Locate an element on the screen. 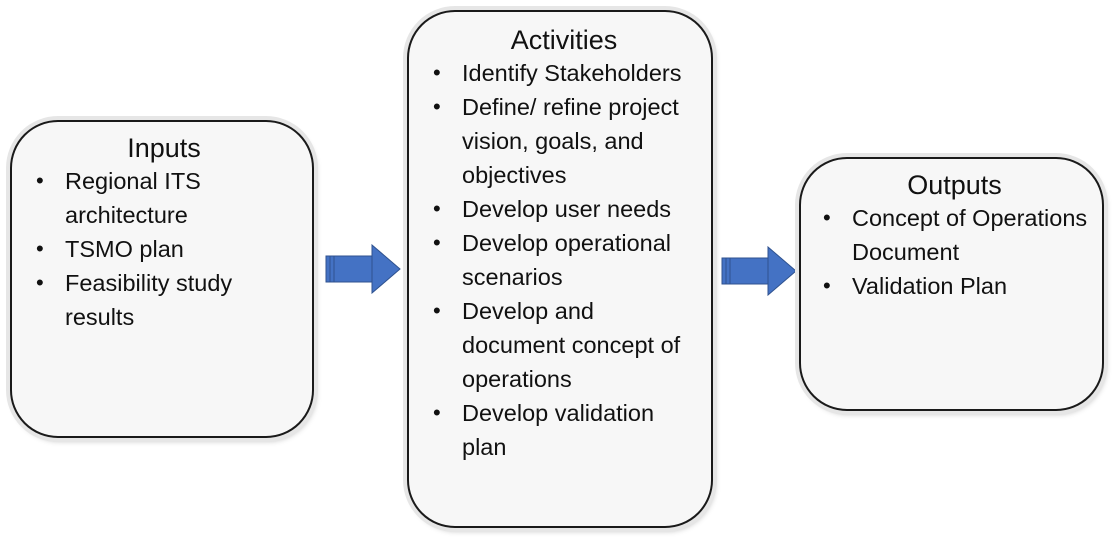  list-item: • Develop operational scenarios is located at coordinates (564, 260).